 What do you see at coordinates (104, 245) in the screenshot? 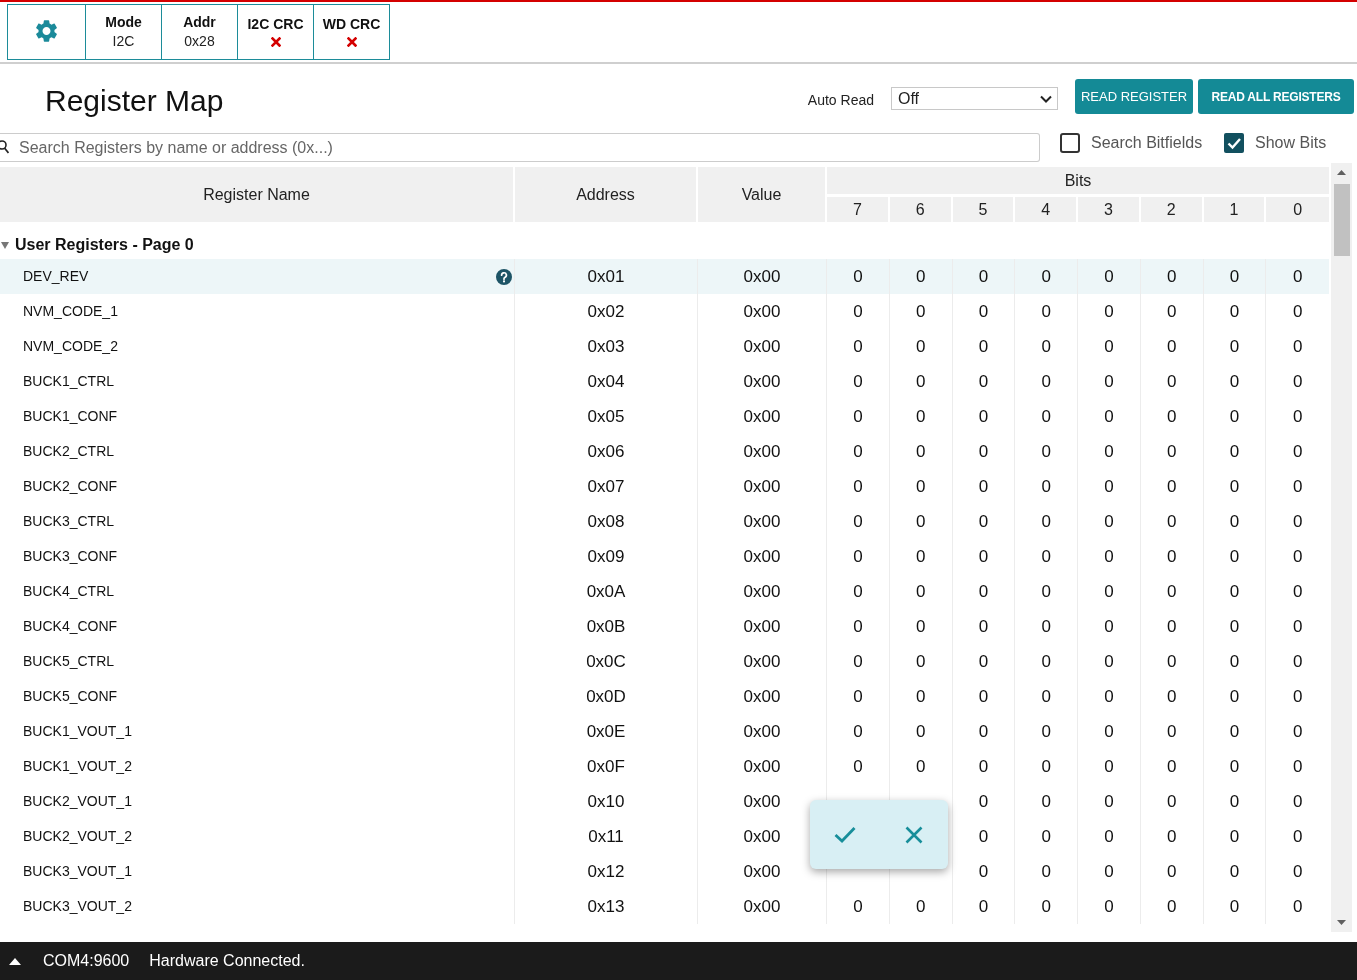
I see `group-label: User Registers - Page 0` at bounding box center [104, 245].